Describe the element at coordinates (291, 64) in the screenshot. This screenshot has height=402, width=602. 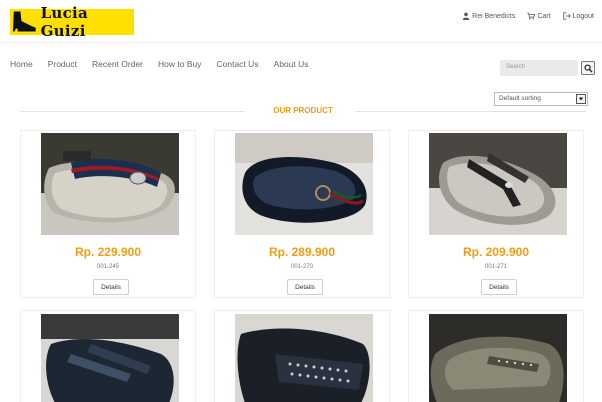
I see `nav-about-us: About Us` at that location.